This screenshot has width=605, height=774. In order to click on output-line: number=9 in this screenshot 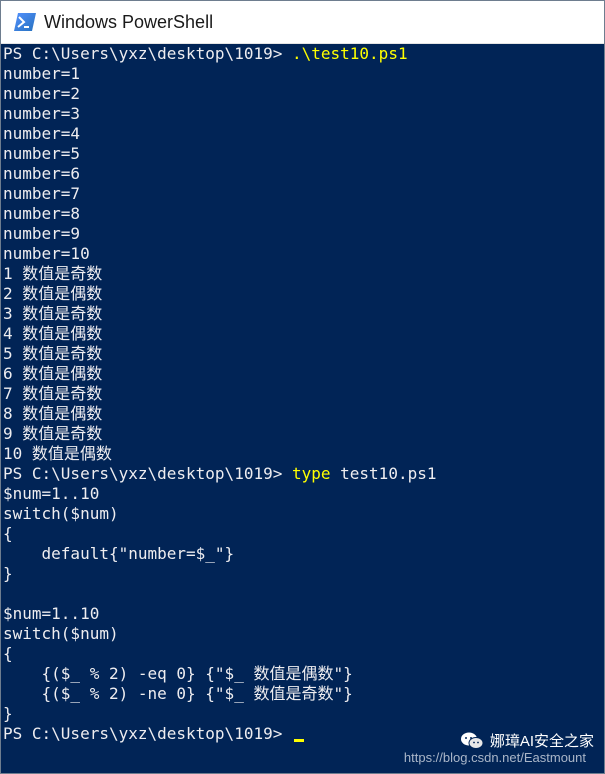, I will do `click(42, 233)`.